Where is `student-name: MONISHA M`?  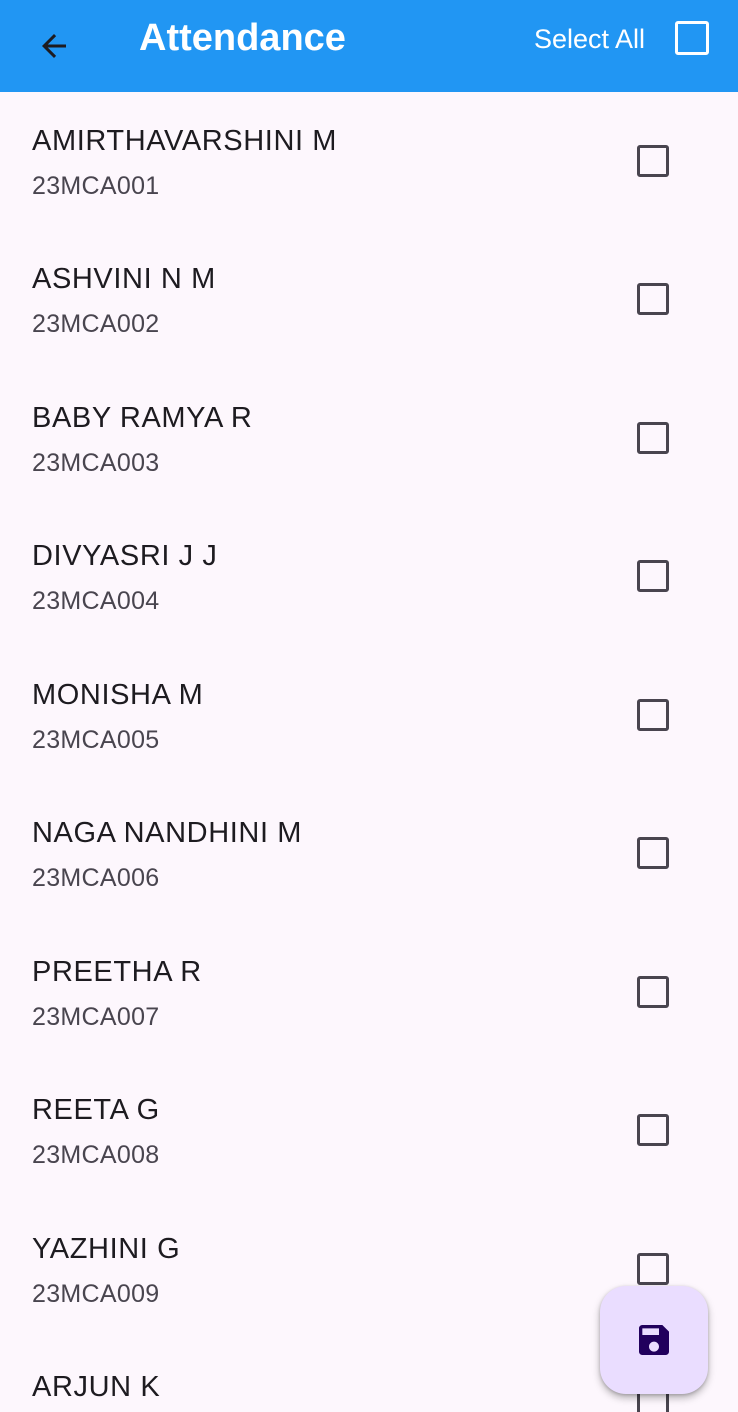
student-name: MONISHA M is located at coordinates (118, 695).